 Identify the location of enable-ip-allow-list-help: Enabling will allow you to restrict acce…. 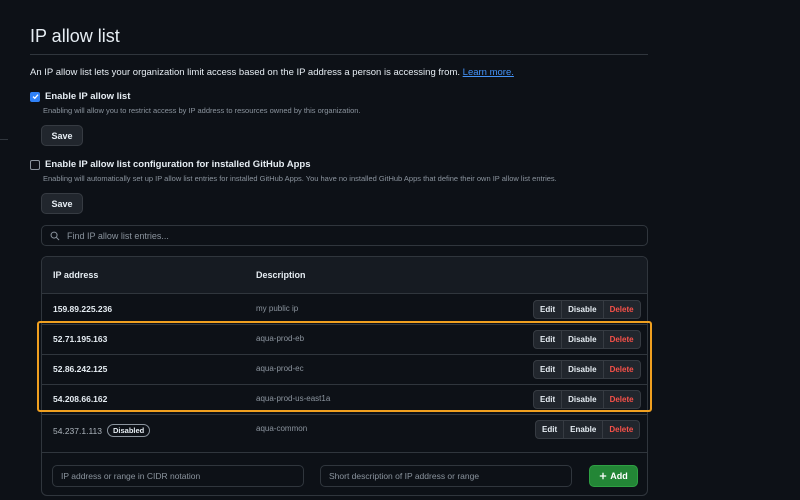
(202, 110).